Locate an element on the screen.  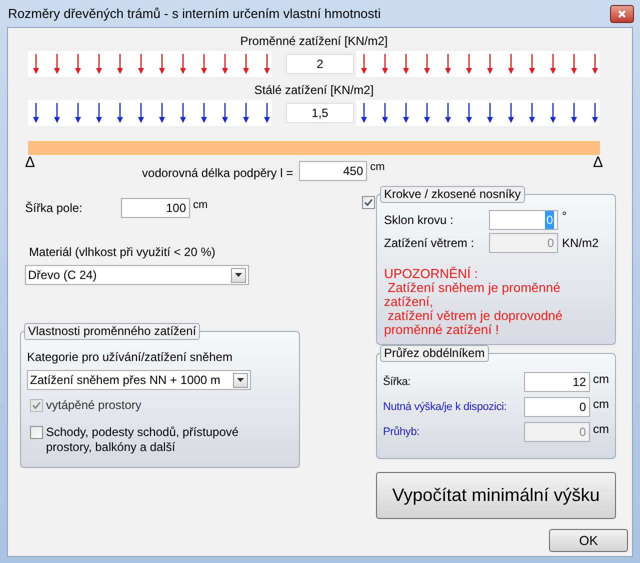
close-icon is located at coordinates (622, 14).